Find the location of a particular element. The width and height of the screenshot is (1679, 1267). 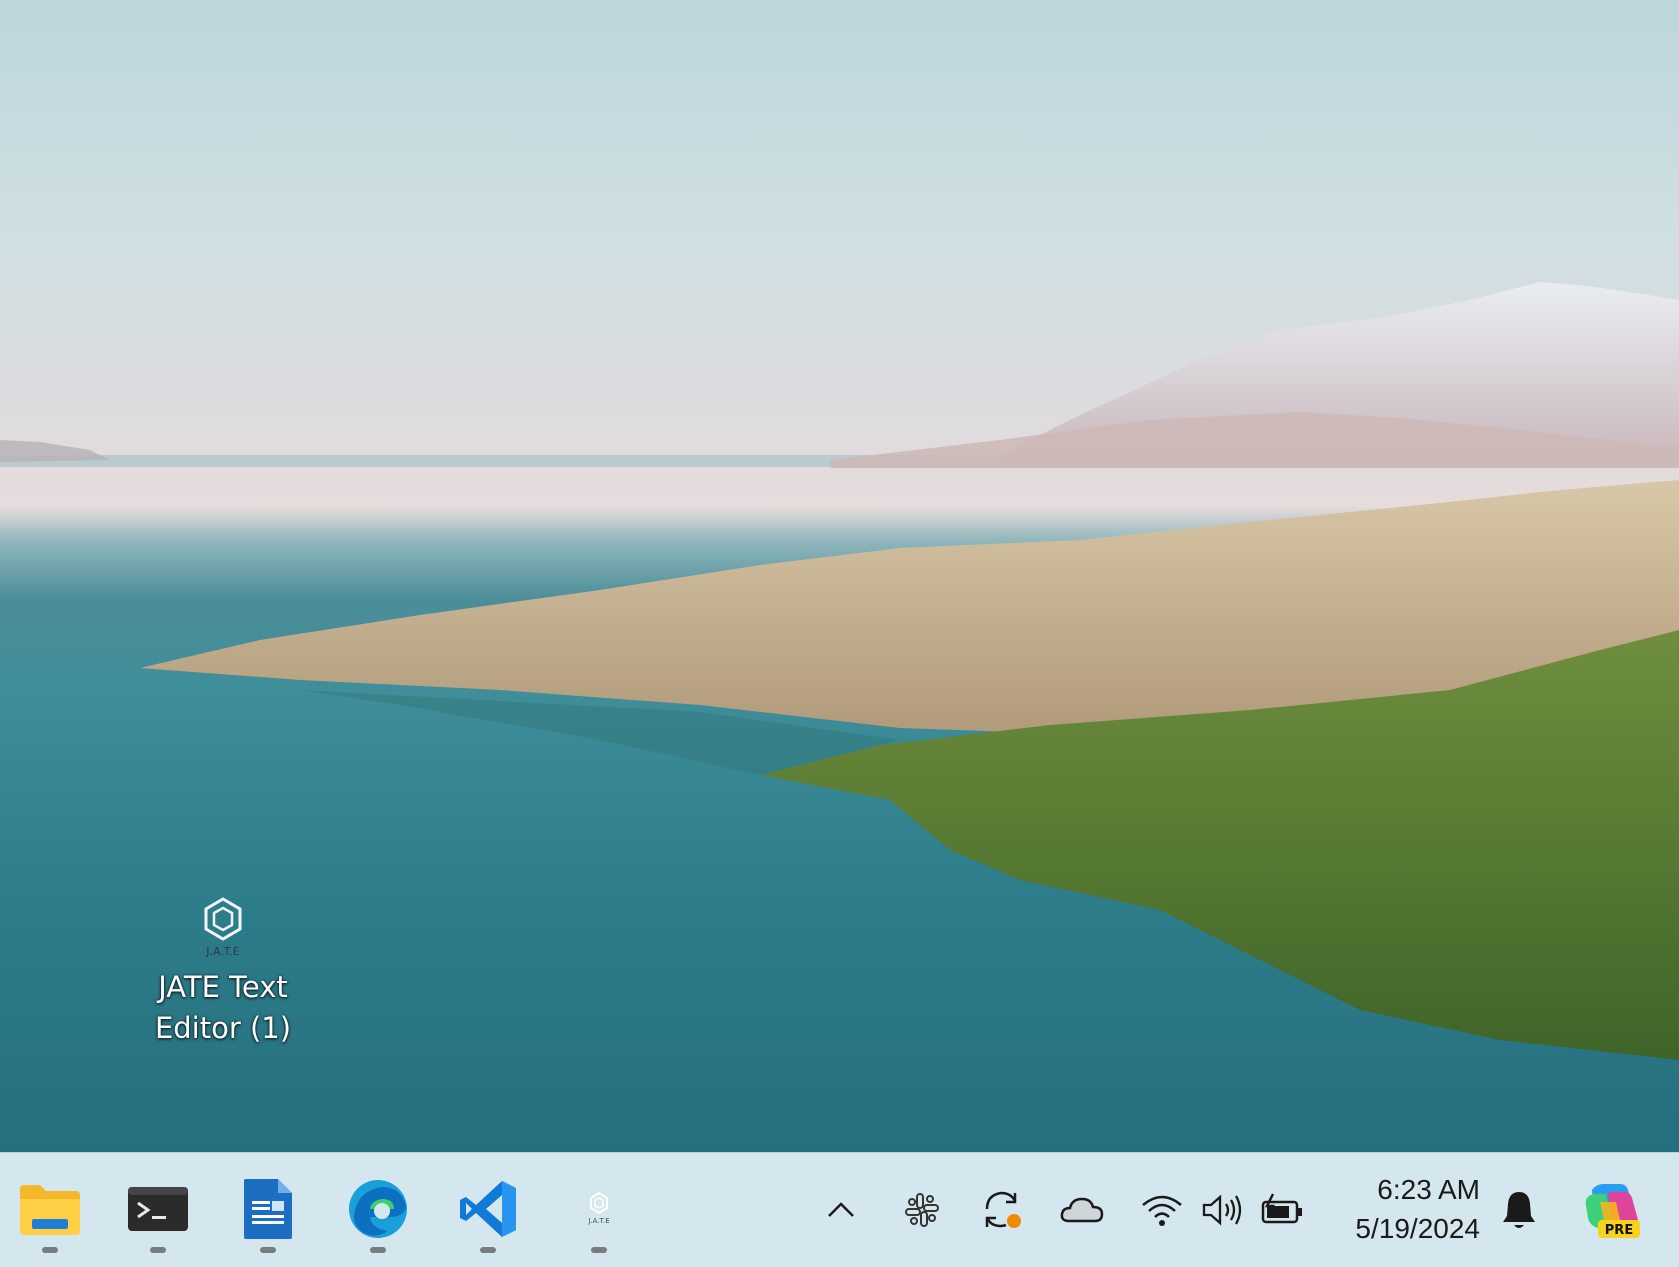

copilot-button: PRE is located at coordinates (1611, 1210).